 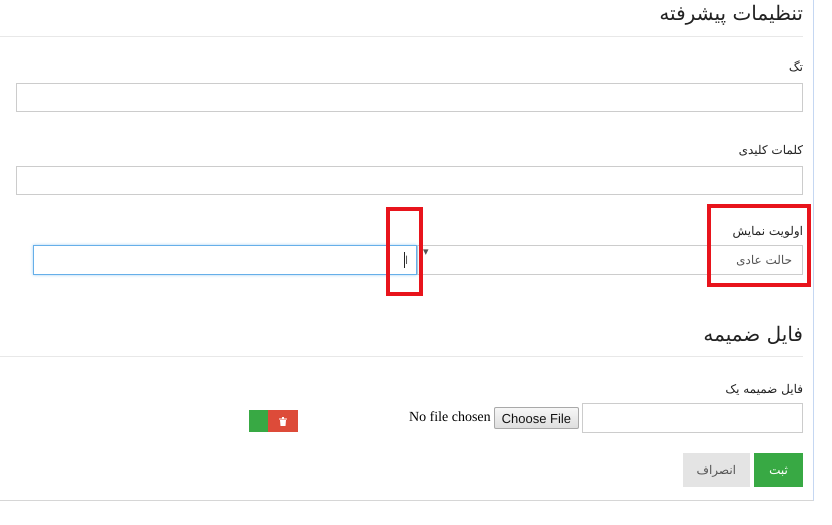 I want to click on field-label: فایل ضمیمه یک, so click(x=764, y=389).